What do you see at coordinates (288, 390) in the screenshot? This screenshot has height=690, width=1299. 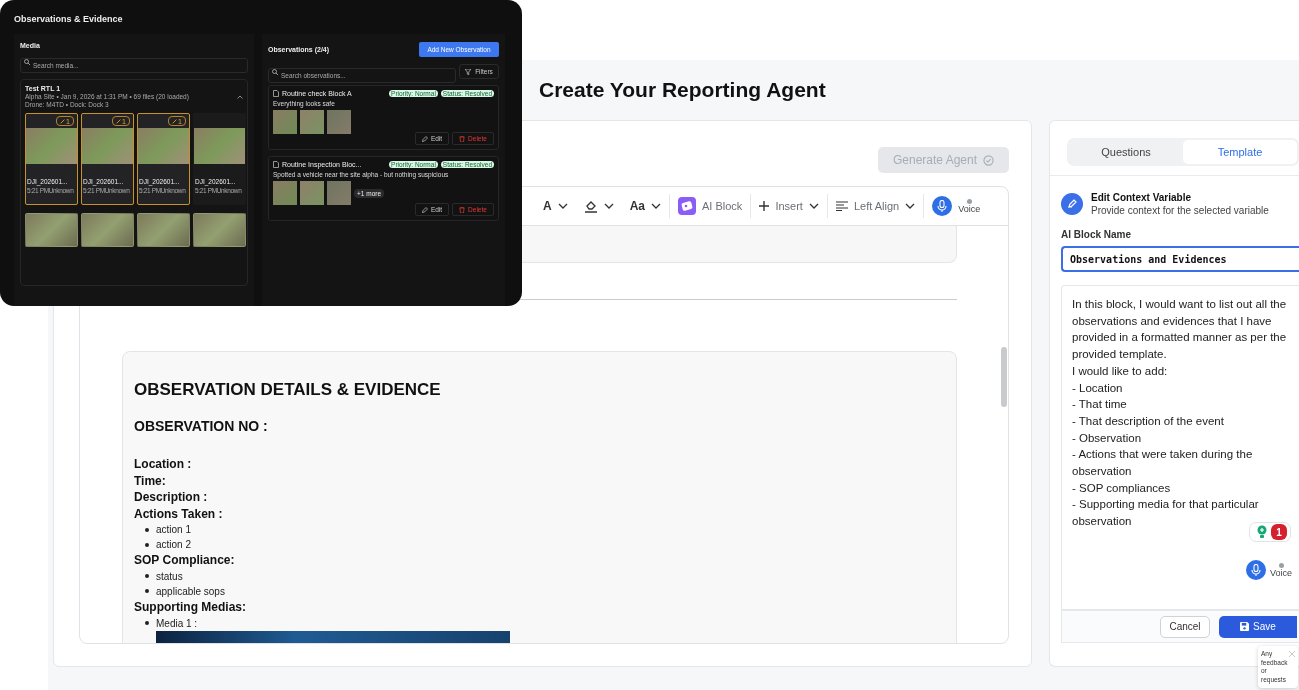 I see `document-heading: OBSERVATION DETAILS & EVIDENCE` at bounding box center [288, 390].